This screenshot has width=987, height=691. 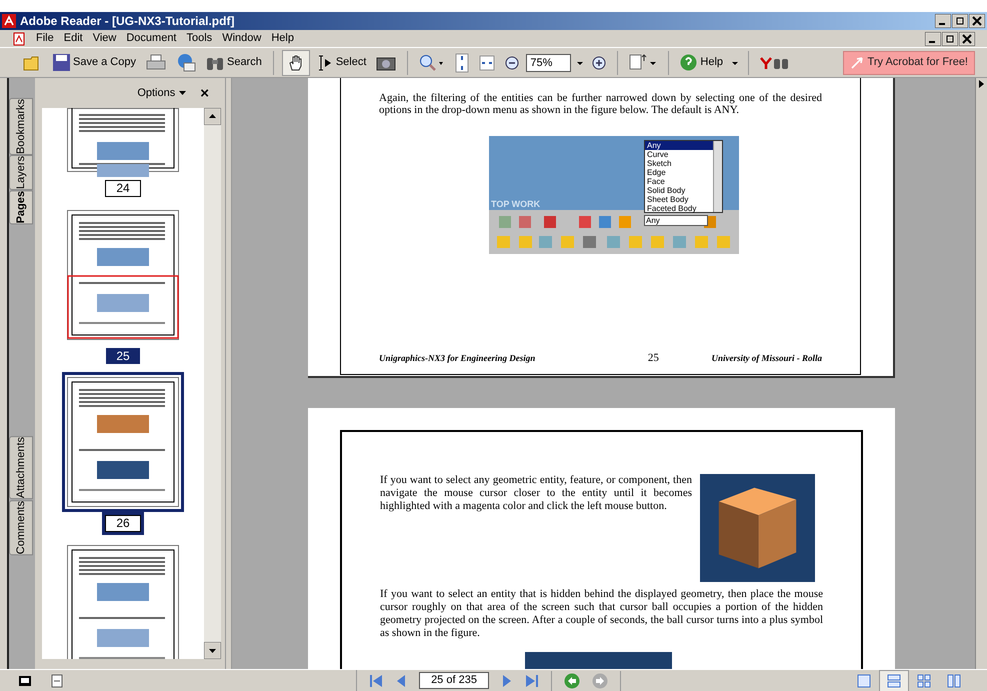 What do you see at coordinates (182, 93) in the screenshot?
I see `caret-icon` at bounding box center [182, 93].